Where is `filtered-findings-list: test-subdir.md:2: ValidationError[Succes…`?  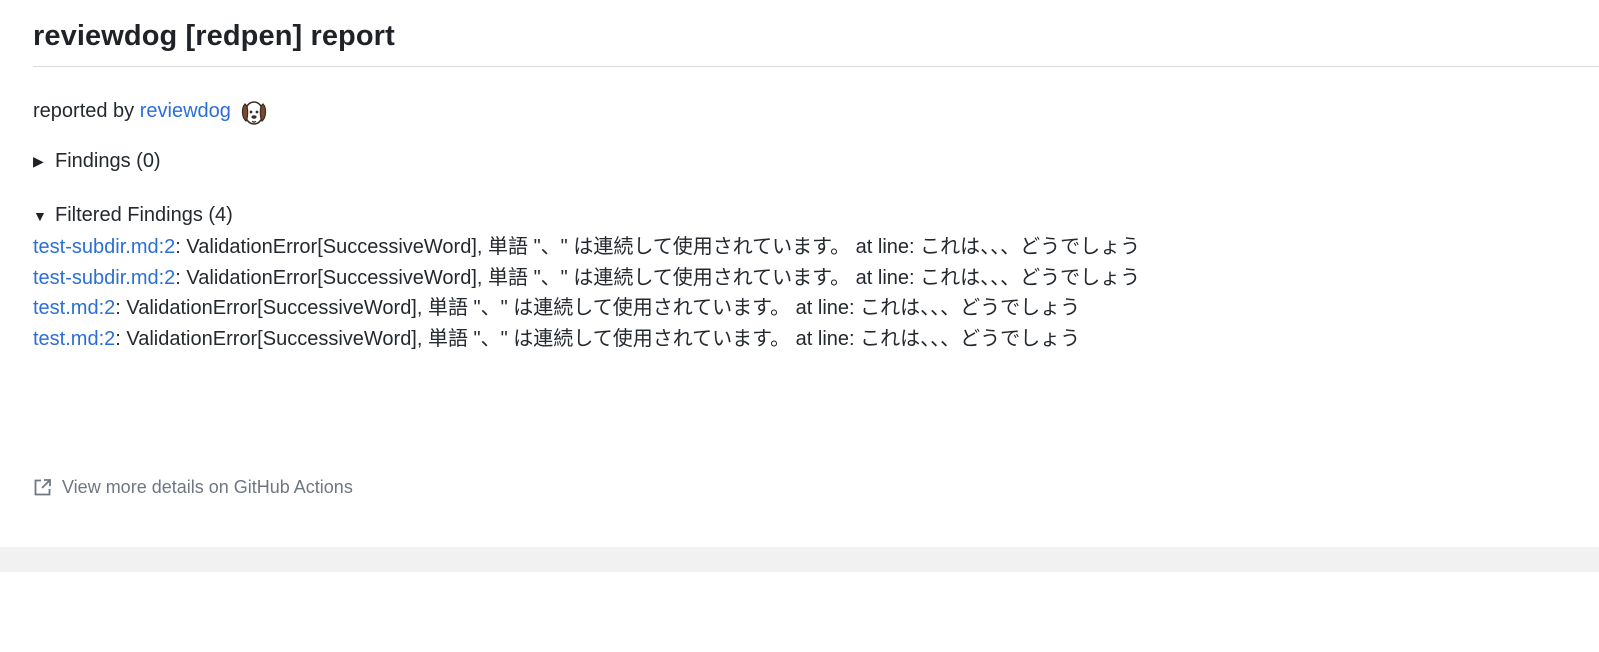 filtered-findings-list: test-subdir.md:2: ValidationError[Succes… is located at coordinates (593, 293).